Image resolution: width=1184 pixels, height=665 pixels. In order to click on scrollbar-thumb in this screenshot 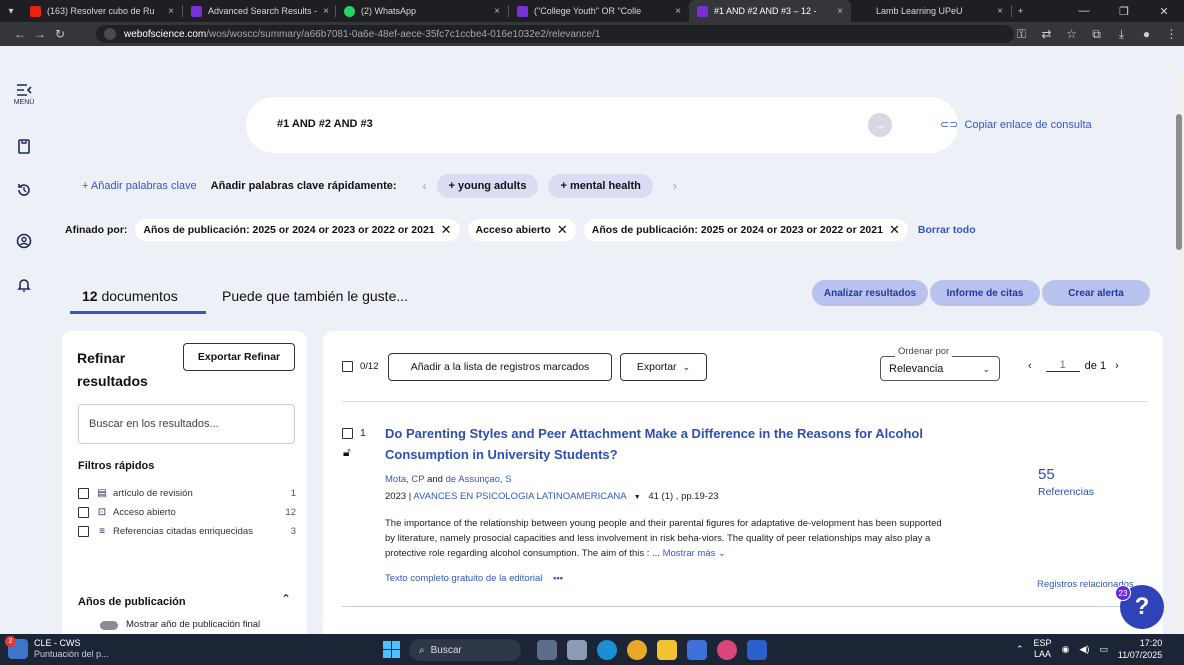, I will do `click(1179, 182)`.